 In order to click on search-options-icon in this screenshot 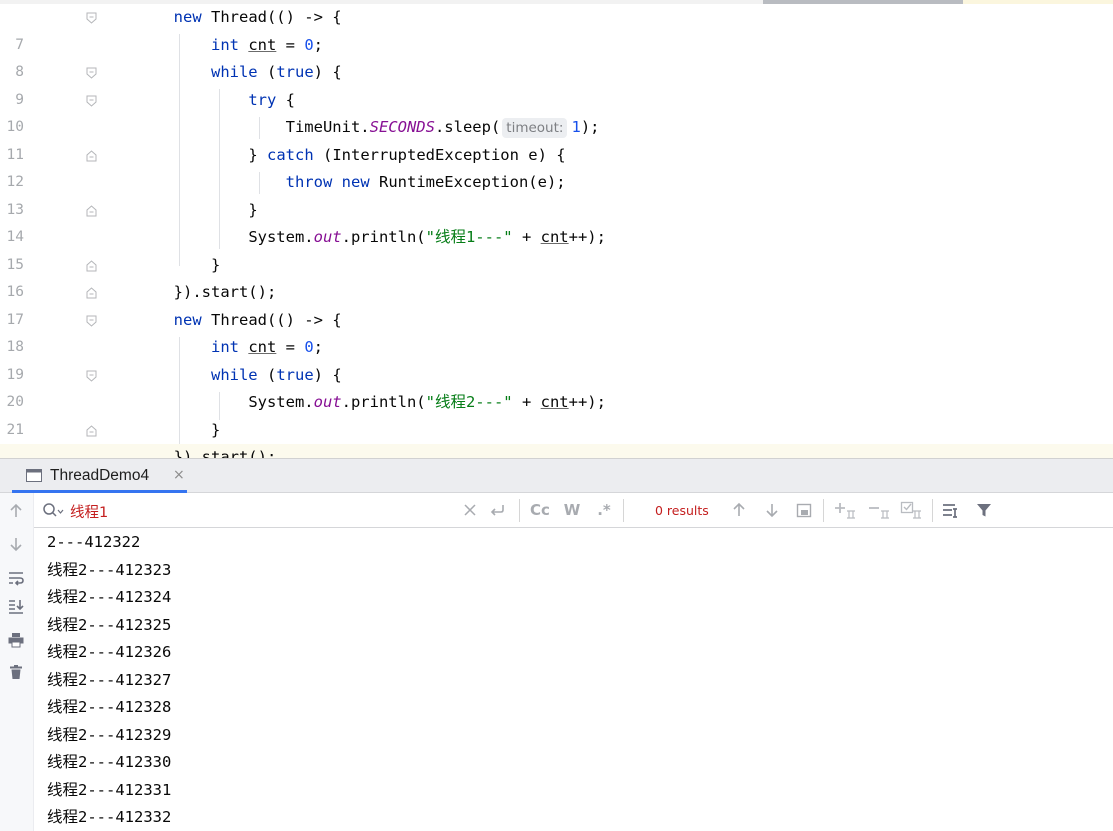, I will do `click(952, 510)`.